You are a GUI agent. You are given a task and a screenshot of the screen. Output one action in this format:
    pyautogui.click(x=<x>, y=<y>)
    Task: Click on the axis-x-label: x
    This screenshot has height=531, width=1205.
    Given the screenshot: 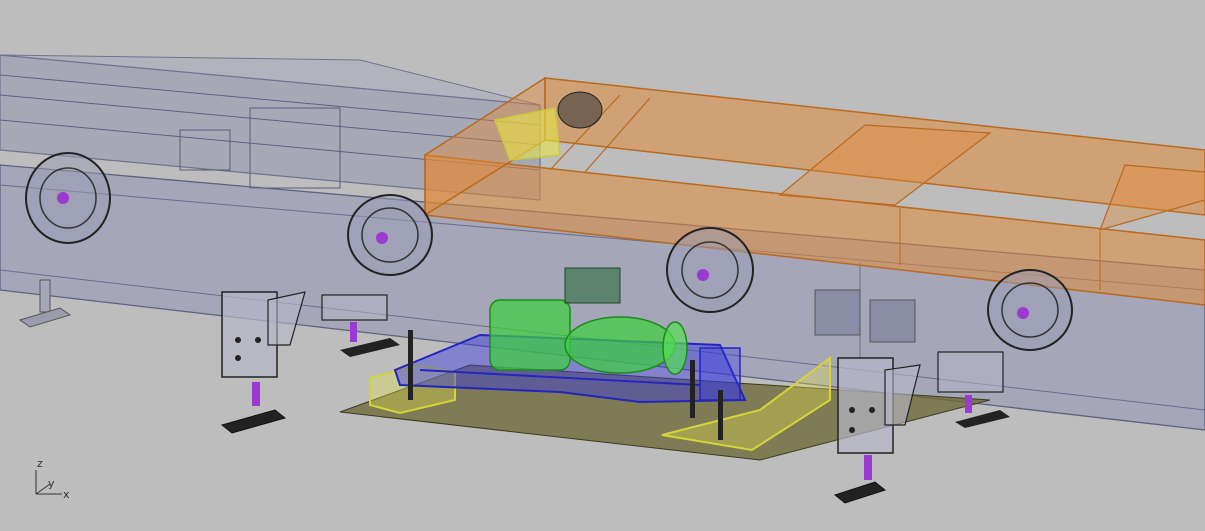 What is the action you would take?
    pyautogui.click(x=66, y=494)
    